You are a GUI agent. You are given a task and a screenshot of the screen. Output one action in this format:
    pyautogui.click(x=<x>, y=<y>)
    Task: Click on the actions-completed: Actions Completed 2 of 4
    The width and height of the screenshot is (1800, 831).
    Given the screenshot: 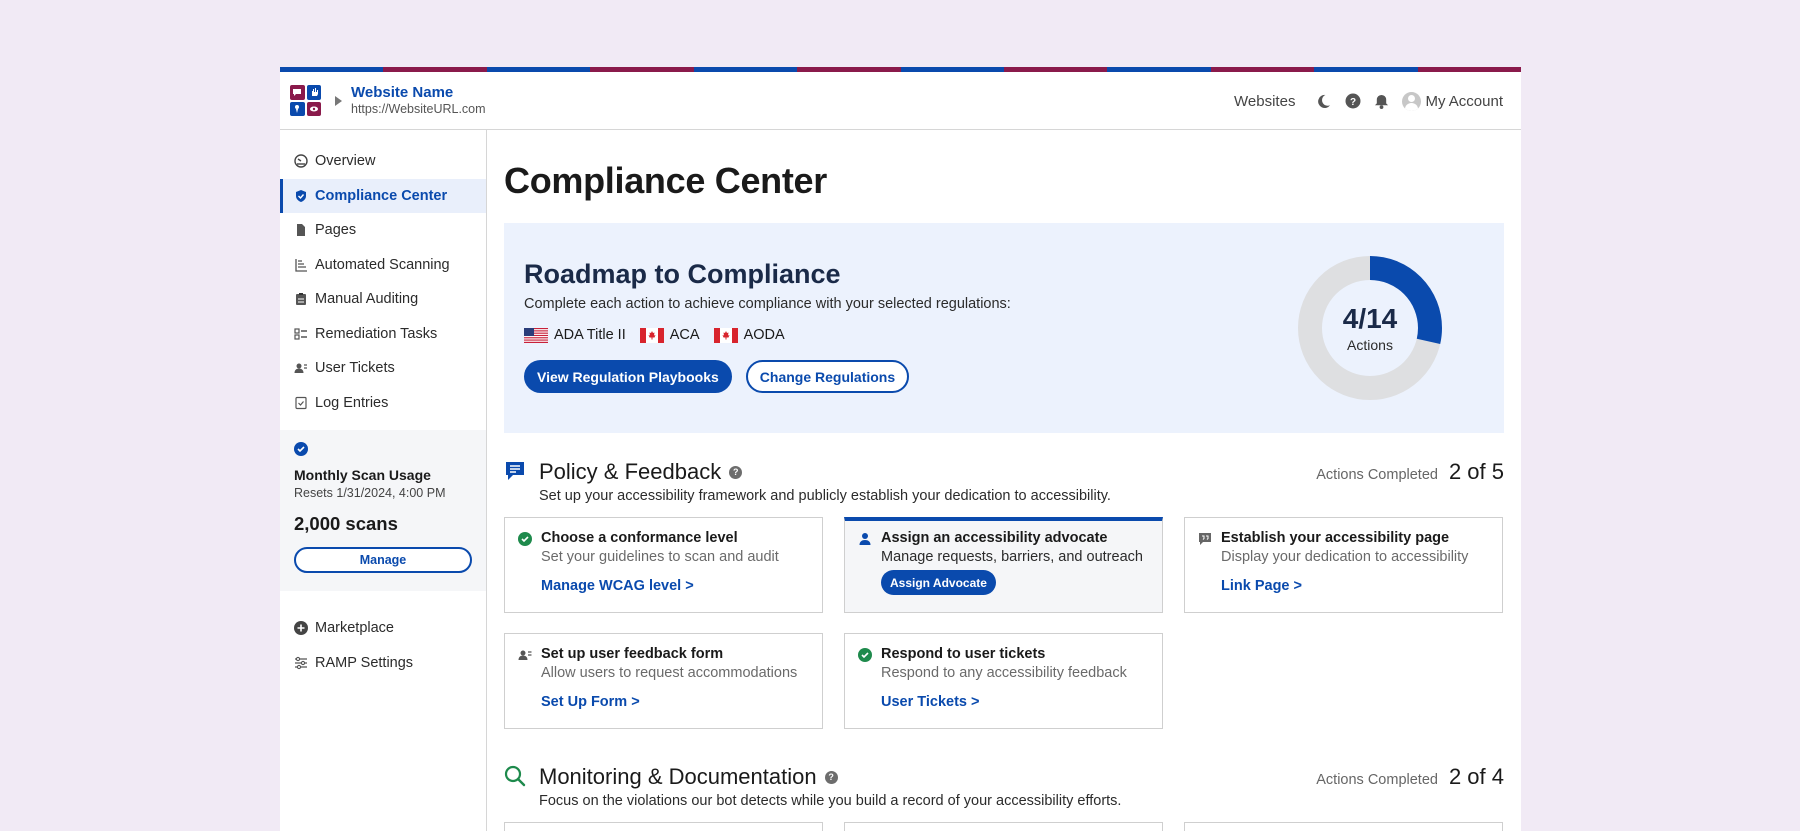 What is the action you would take?
    pyautogui.click(x=1410, y=777)
    